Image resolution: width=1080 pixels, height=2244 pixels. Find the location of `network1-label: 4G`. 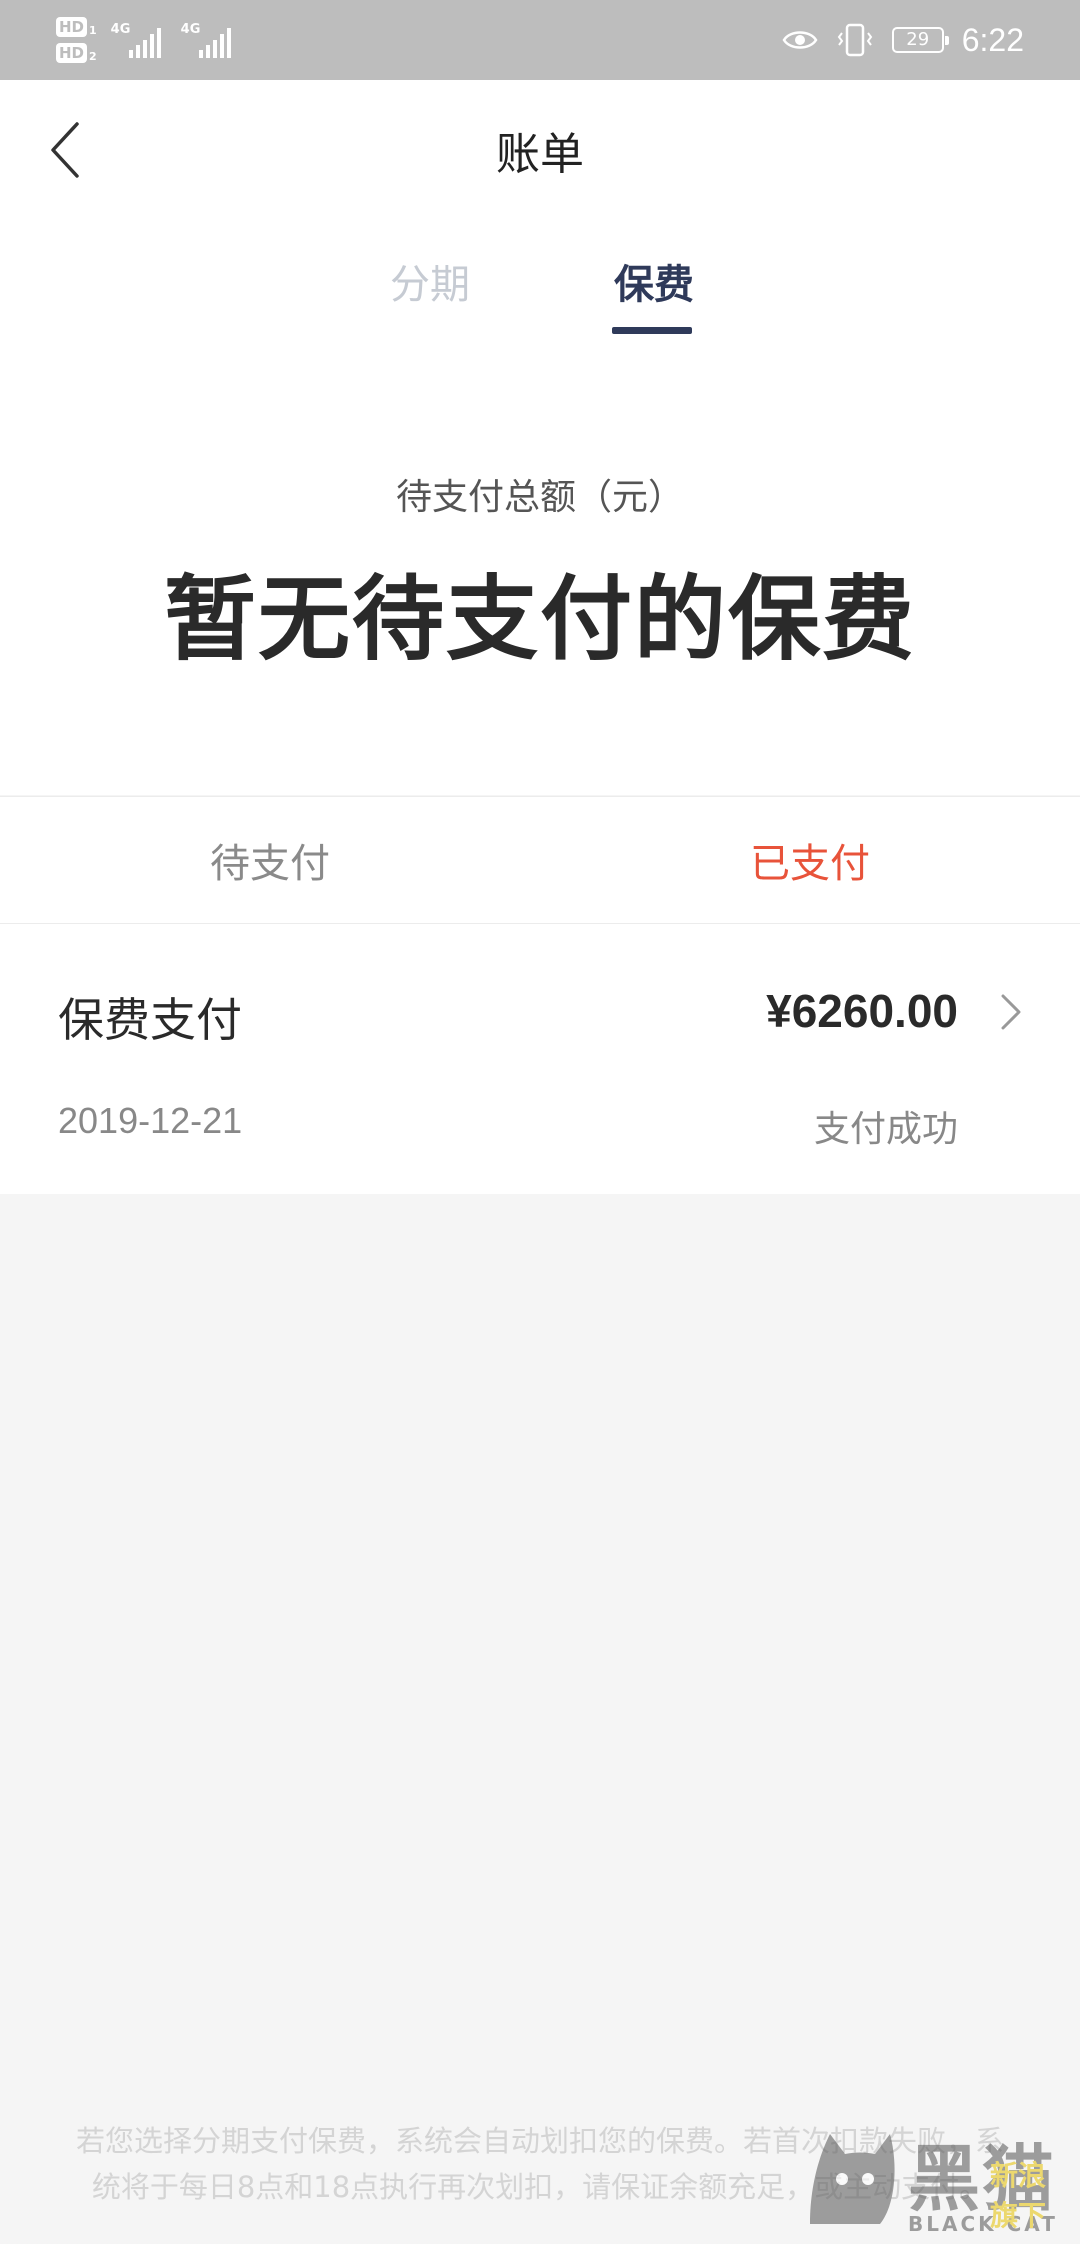

network1-label: 4G is located at coordinates (120, 29).